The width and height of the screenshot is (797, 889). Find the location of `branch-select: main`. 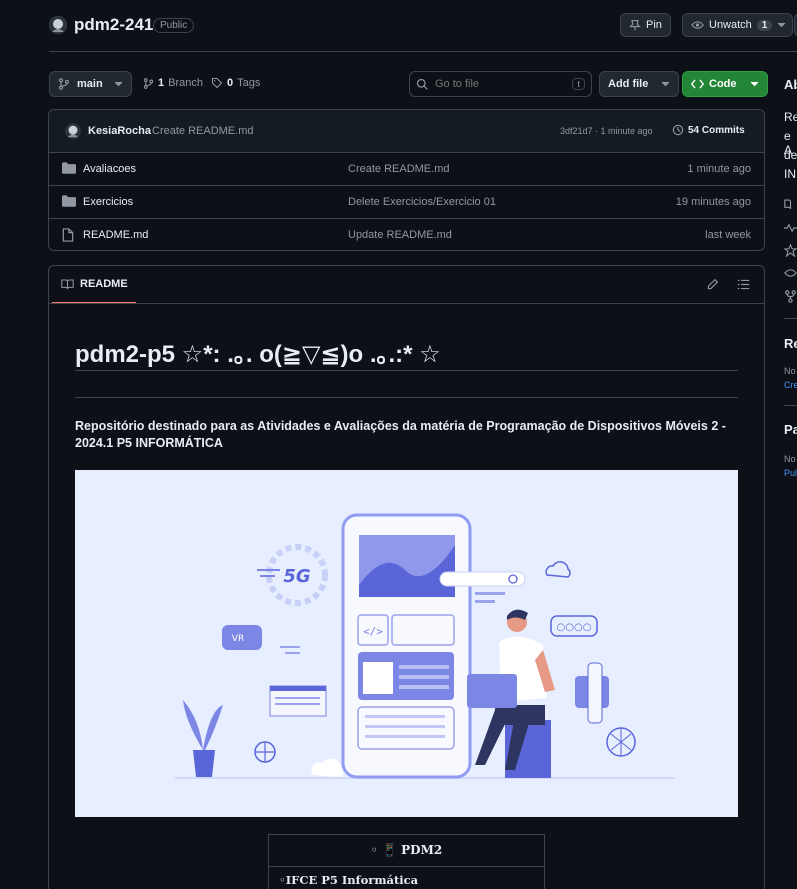

branch-select: main is located at coordinates (90, 84).